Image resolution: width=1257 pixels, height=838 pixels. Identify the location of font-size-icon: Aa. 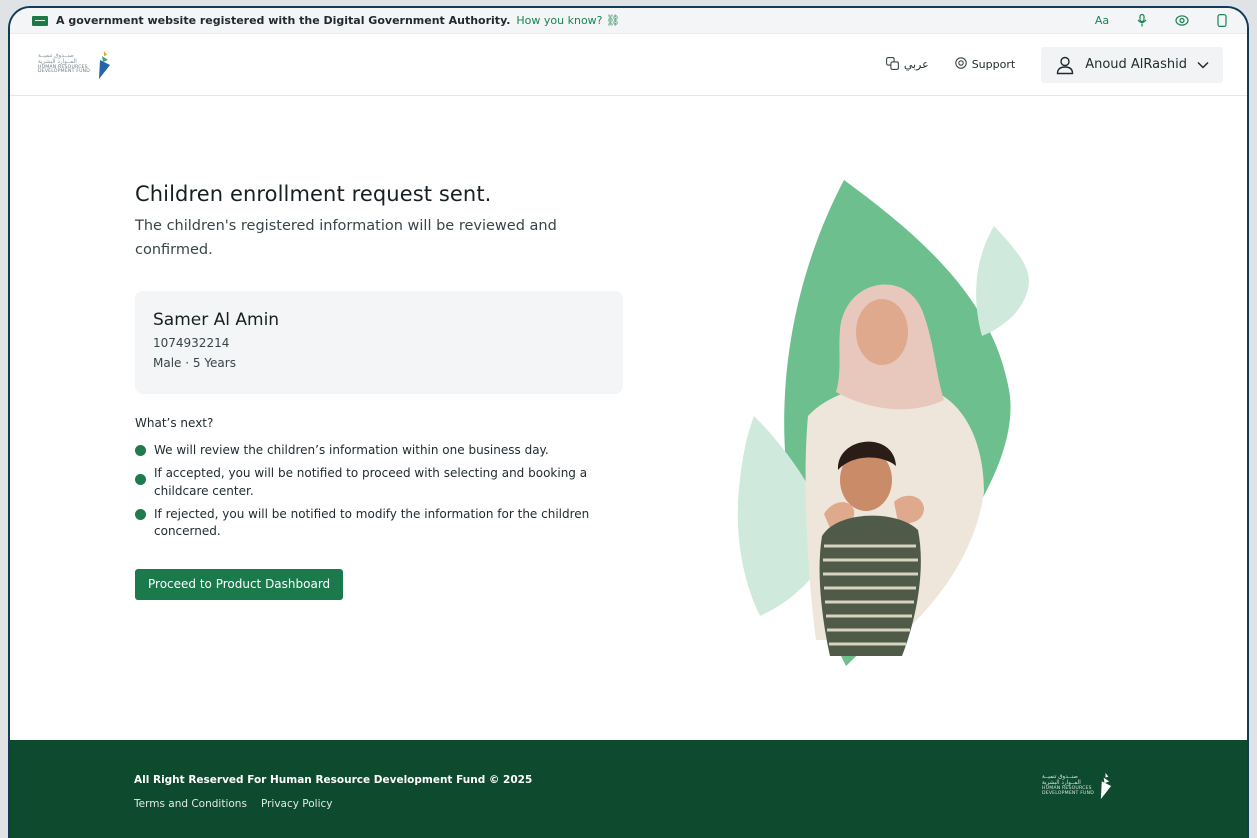
(1102, 20).